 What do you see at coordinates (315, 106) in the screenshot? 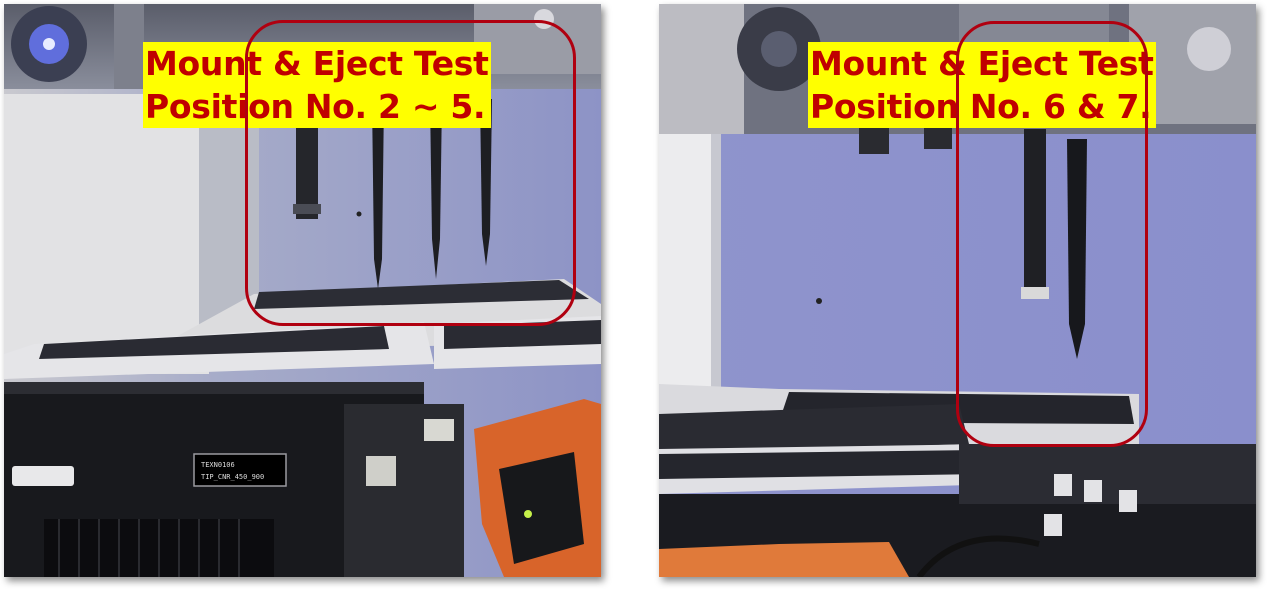
I see `caption-line-2: Position No. 2 ~ 5.` at bounding box center [315, 106].